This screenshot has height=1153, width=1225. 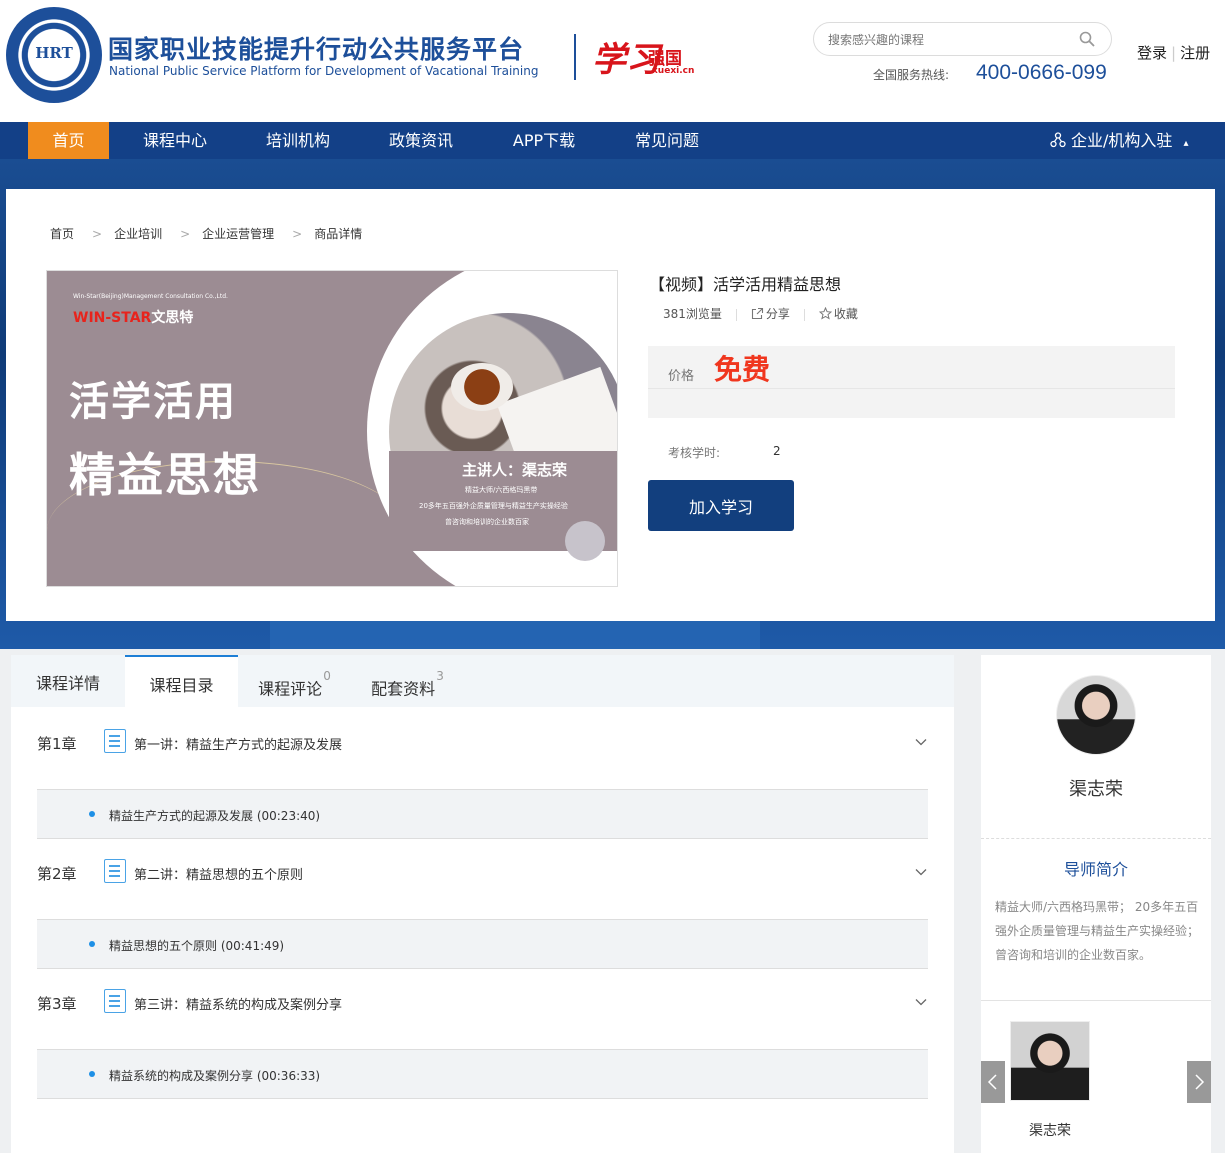 What do you see at coordinates (1152, 53) in the screenshot?
I see `login-link: 登录` at bounding box center [1152, 53].